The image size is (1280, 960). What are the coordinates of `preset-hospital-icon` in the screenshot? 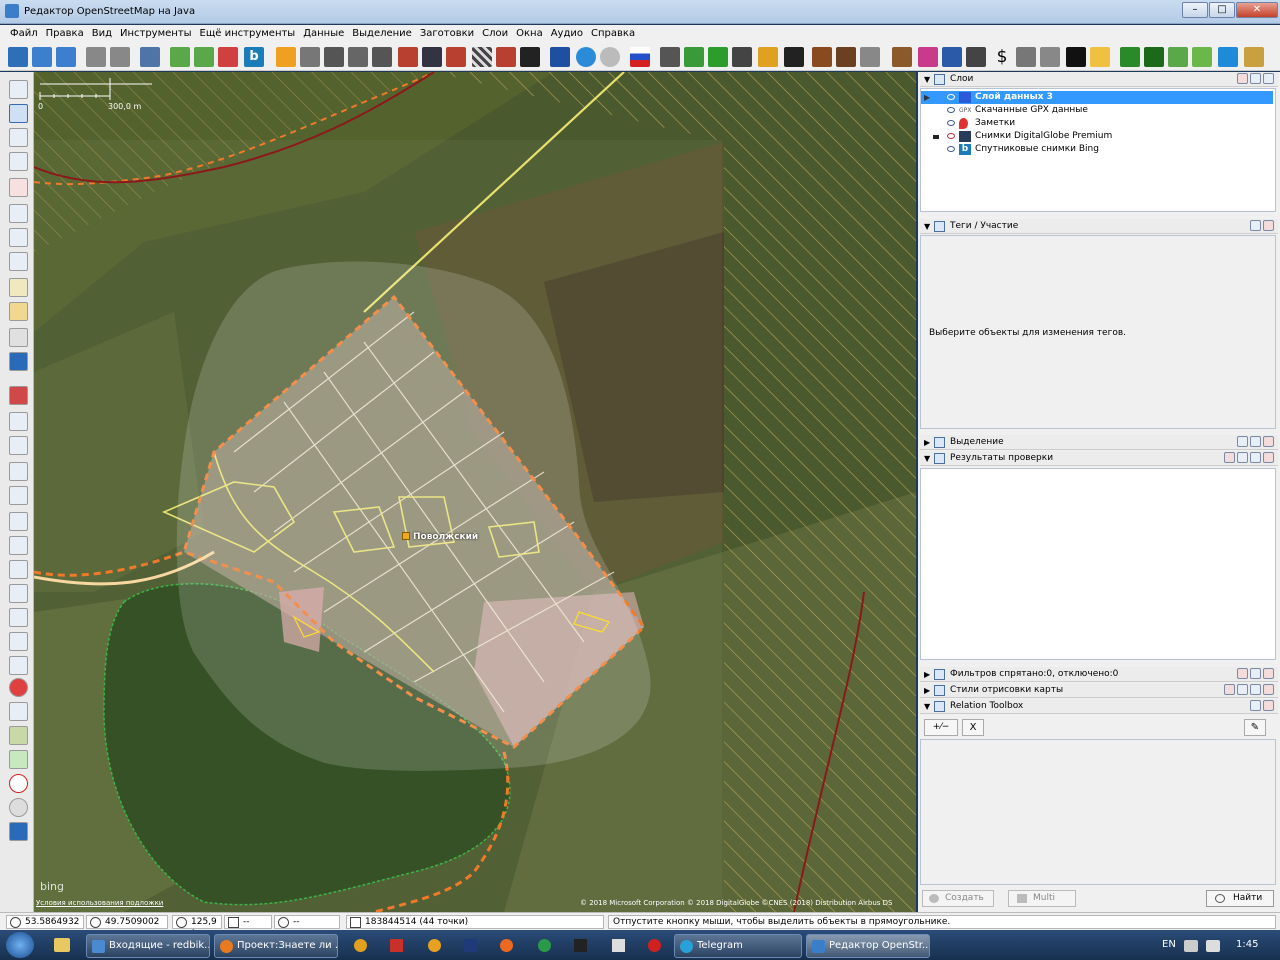 It's located at (742, 57).